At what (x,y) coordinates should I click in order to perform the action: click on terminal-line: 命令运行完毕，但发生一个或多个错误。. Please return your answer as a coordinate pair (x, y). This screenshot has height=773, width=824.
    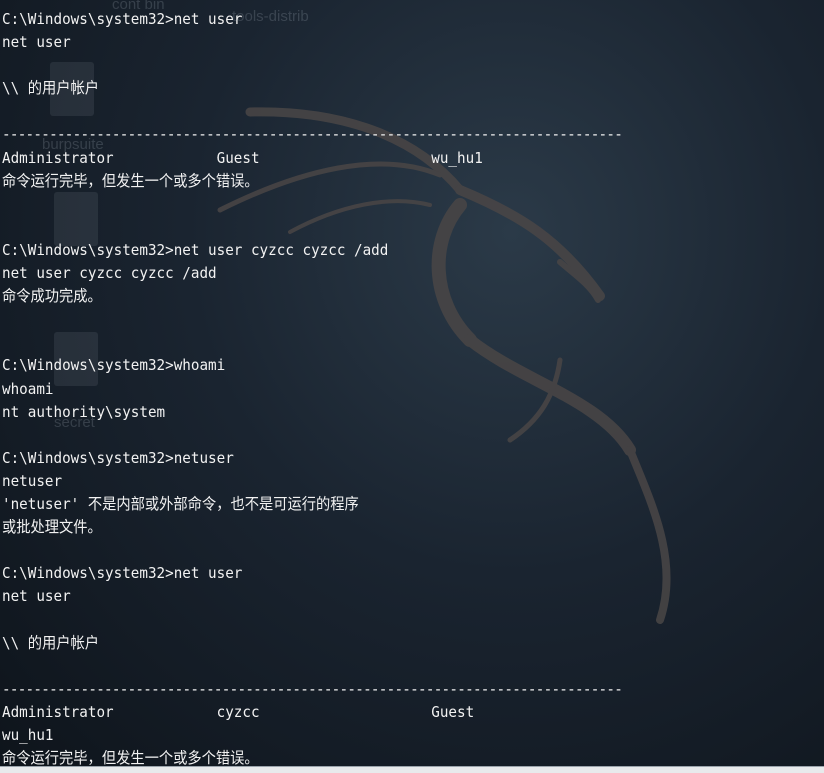
    Looking at the image, I should click on (130, 180).